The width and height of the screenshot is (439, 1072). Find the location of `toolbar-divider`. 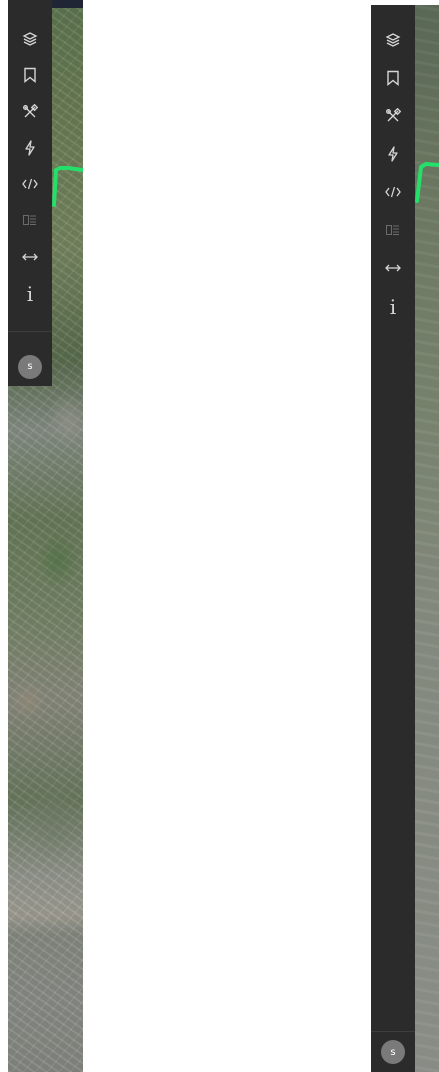

toolbar-divider is located at coordinates (30, 331).